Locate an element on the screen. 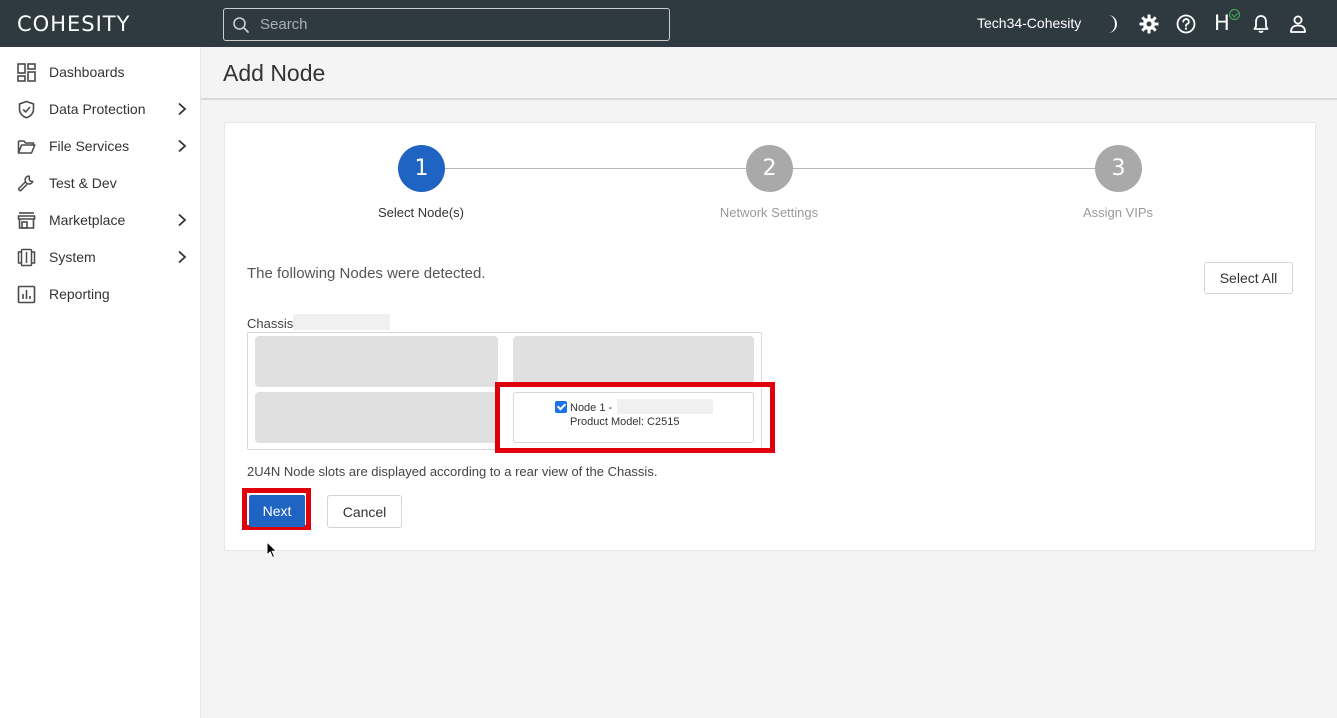 This screenshot has height=718, width=1337. next-button: Next is located at coordinates (277, 511).